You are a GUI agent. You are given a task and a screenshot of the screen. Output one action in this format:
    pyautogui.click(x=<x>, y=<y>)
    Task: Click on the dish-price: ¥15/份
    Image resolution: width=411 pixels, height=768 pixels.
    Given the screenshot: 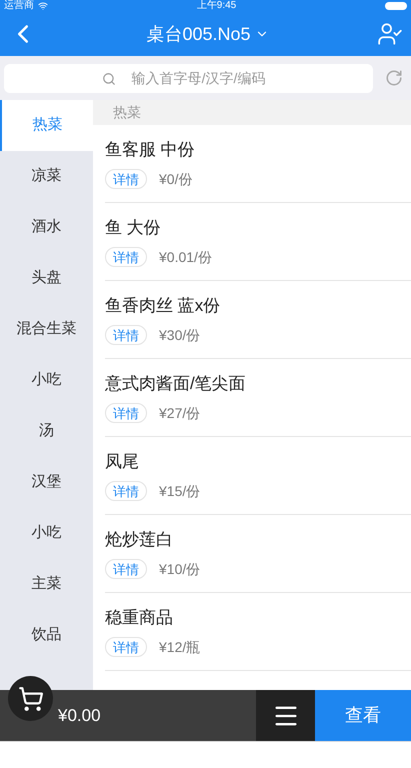 What is the action you would take?
    pyautogui.click(x=179, y=491)
    